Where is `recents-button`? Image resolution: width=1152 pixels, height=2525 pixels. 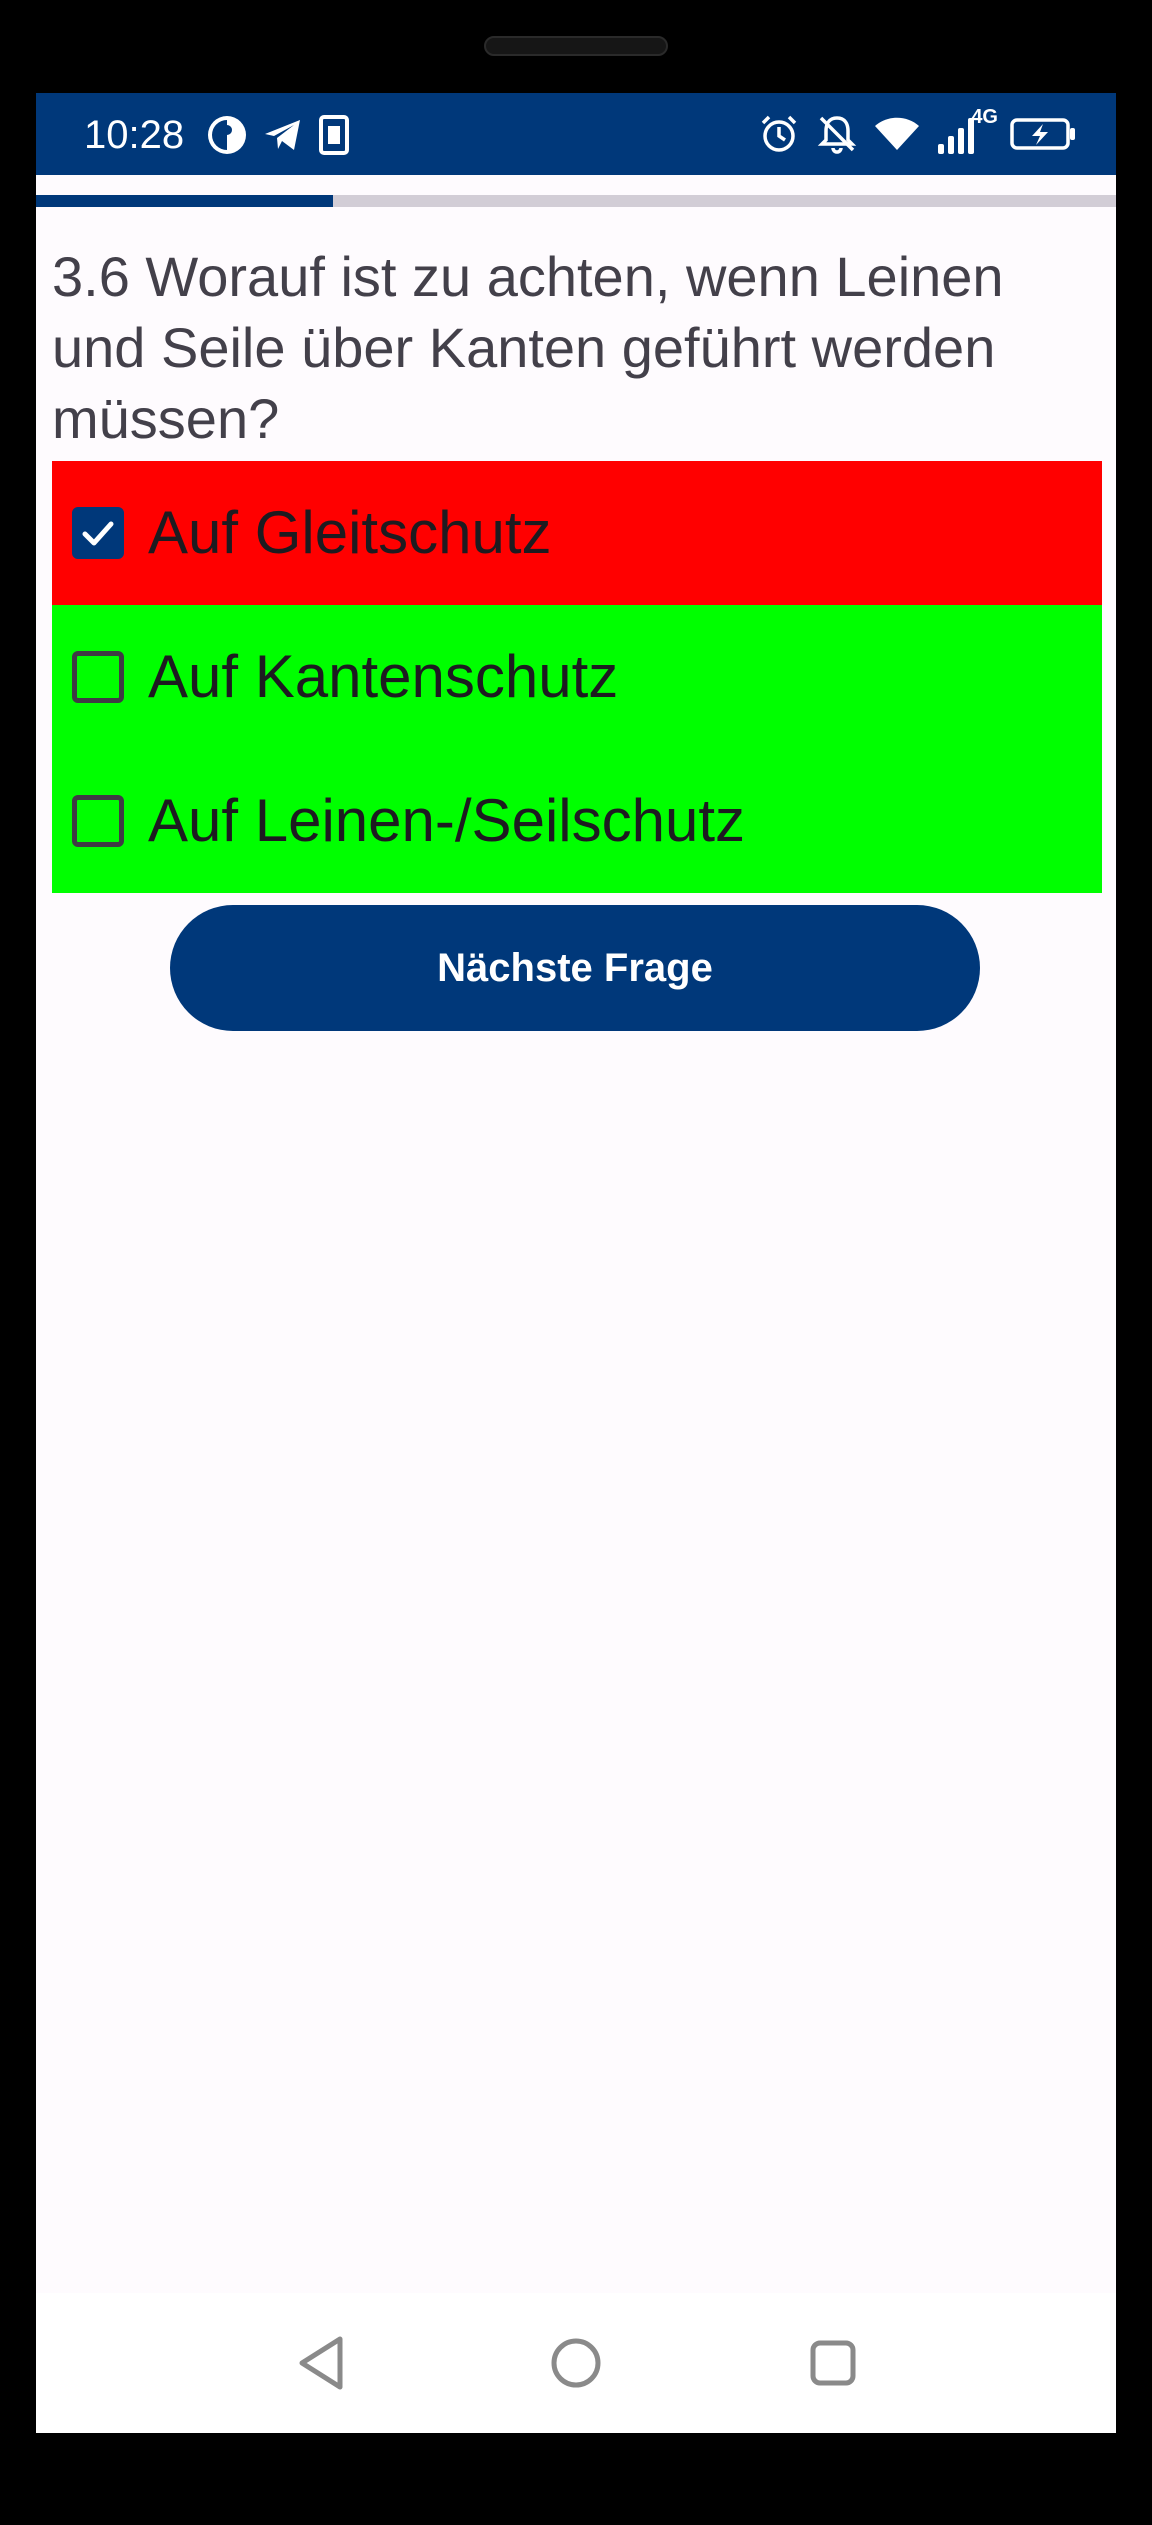 recents-button is located at coordinates (833, 2363).